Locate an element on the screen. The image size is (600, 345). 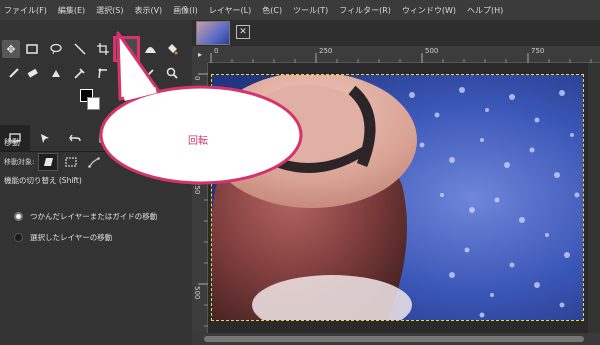
zoom-icon is located at coordinates (172, 73).